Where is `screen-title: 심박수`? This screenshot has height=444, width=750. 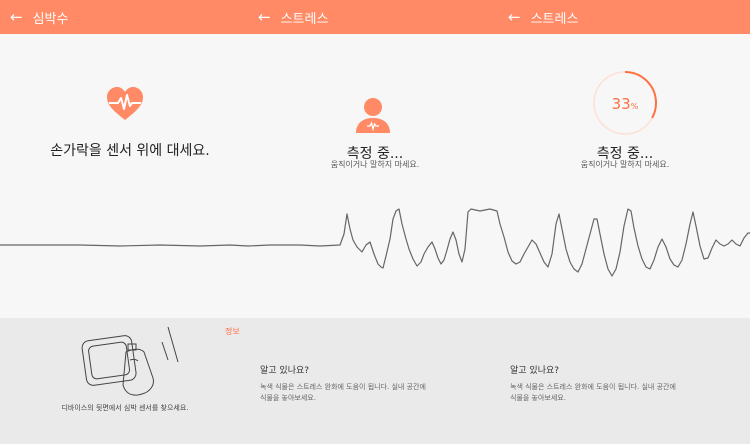
screen-title: 심박수 is located at coordinates (50, 19).